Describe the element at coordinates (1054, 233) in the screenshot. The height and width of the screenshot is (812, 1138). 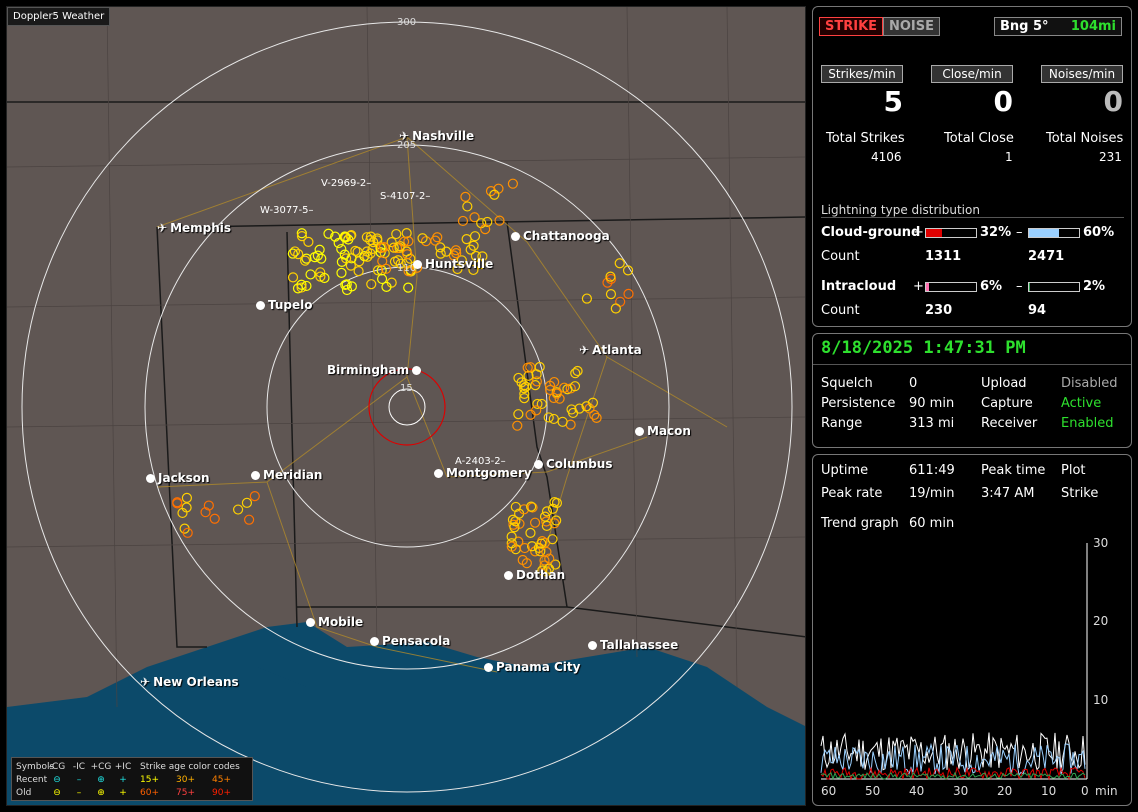
I see `cg-negative-bar` at that location.